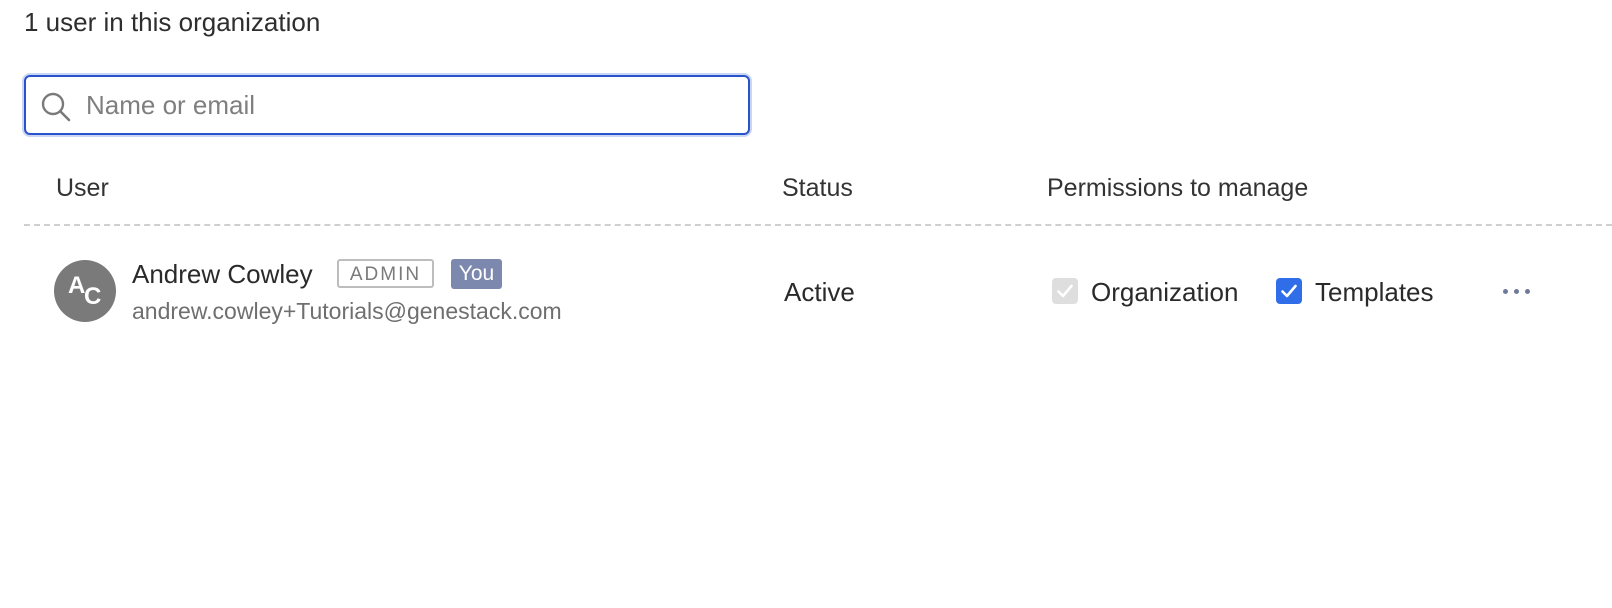  I want to click on avatar: A C, so click(85, 291).